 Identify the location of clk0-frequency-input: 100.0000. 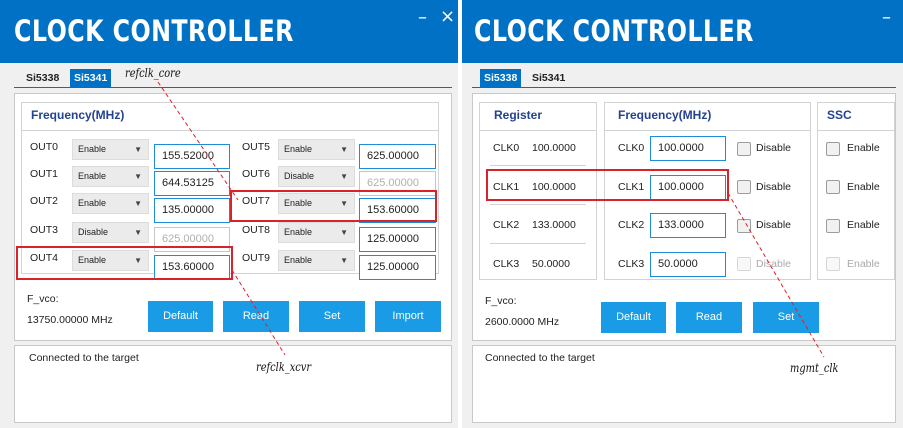
(688, 148).